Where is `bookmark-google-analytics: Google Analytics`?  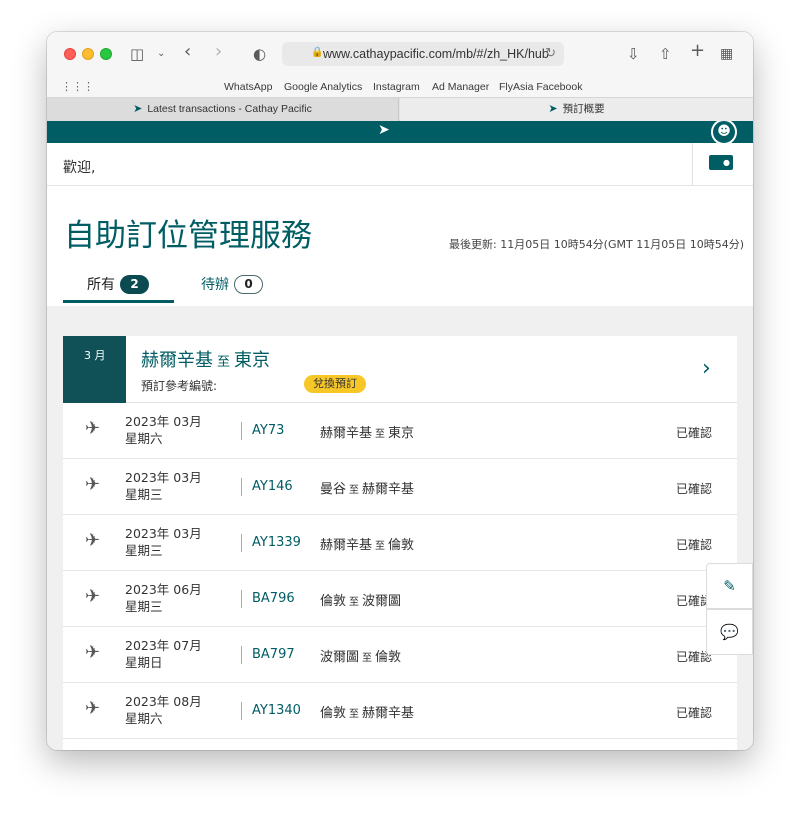
bookmark-google-analytics: Google Analytics is located at coordinates (323, 87).